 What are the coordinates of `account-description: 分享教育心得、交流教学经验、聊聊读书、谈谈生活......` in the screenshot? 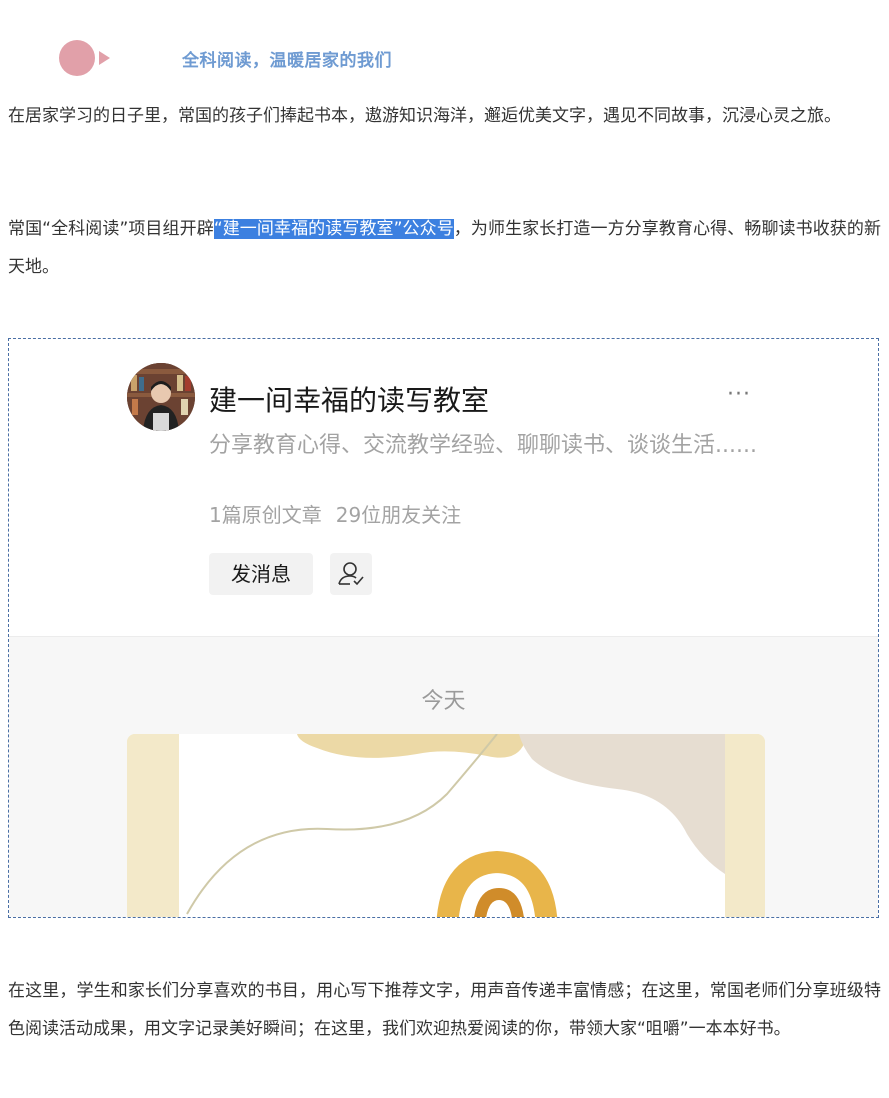 It's located at (483, 445).